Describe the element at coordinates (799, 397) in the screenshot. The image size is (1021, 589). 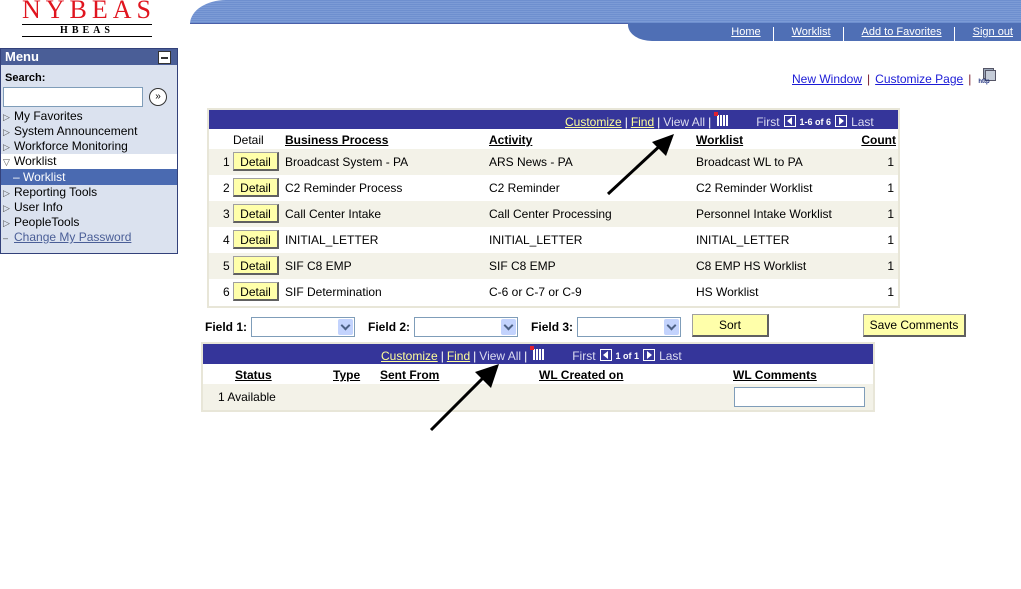
I see `wl-comments-input` at that location.